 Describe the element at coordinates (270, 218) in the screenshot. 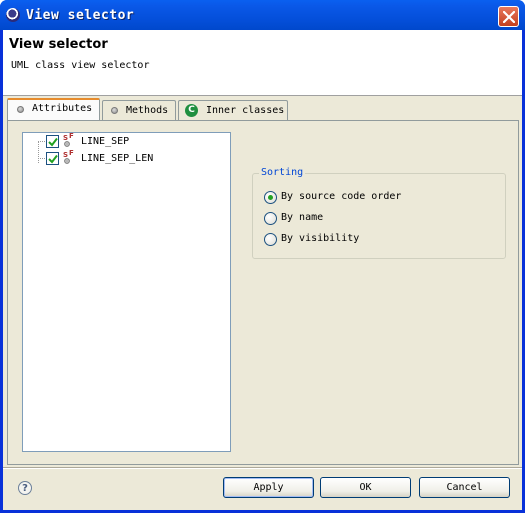

I see `radio-by-name` at that location.